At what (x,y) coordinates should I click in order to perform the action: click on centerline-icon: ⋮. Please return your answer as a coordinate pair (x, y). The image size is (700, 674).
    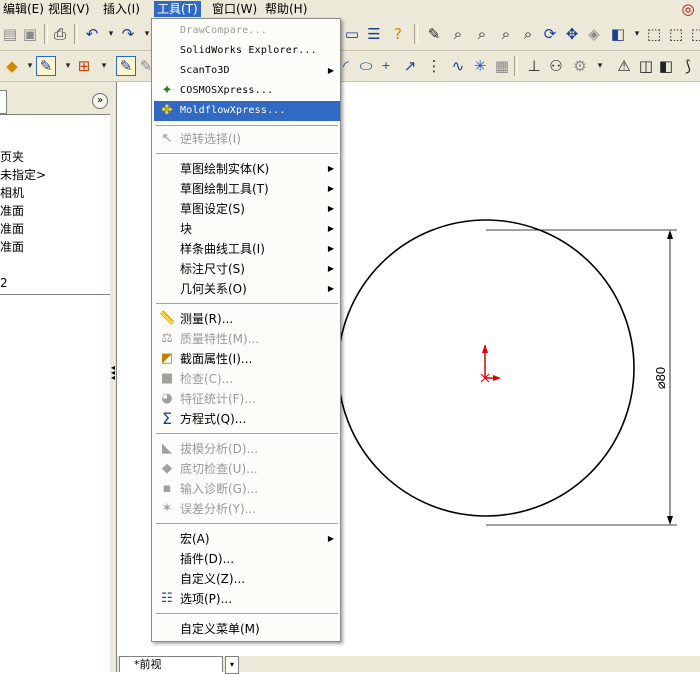
    Looking at the image, I should click on (434, 66).